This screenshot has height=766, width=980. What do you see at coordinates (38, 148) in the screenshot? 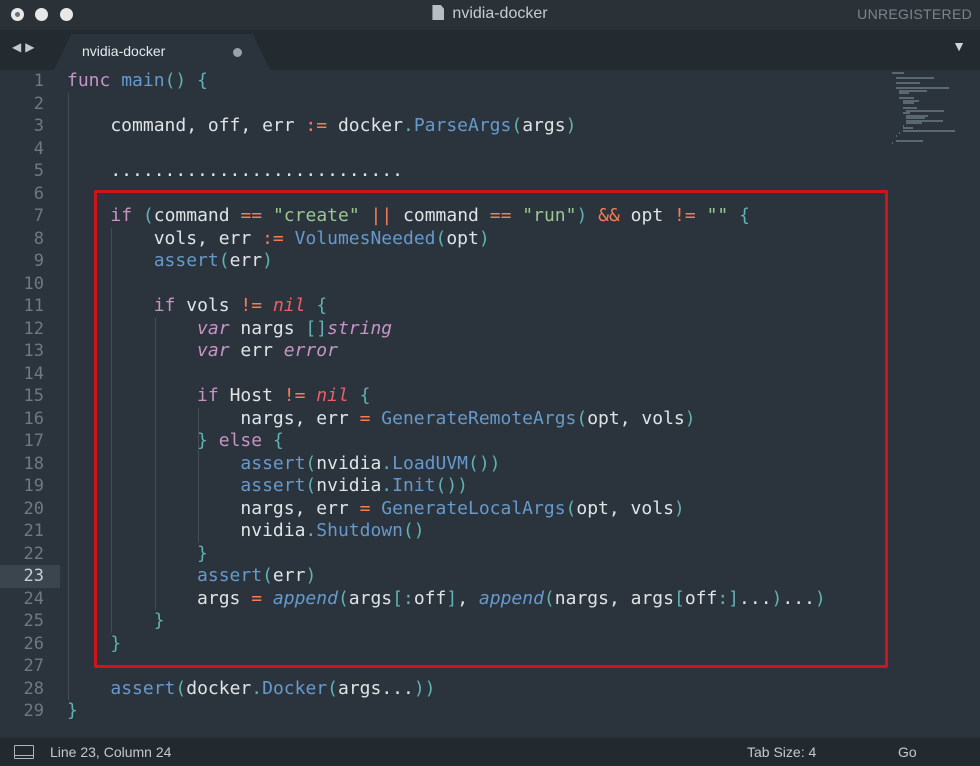
I see `line-number: 4` at bounding box center [38, 148].